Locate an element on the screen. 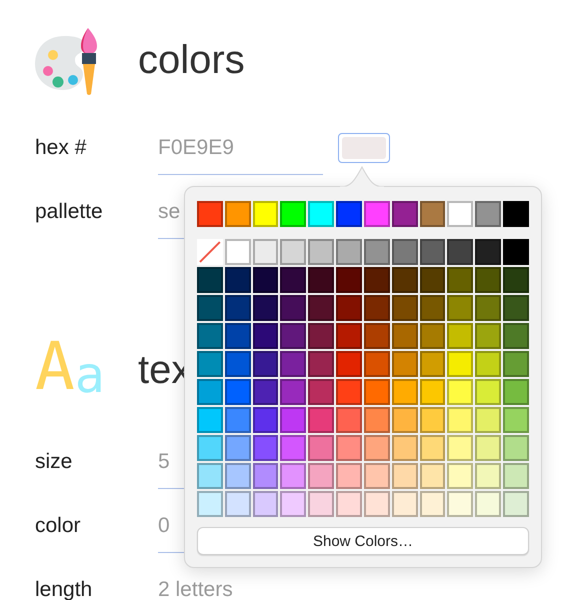  no-color-swatch is located at coordinates (210, 252).